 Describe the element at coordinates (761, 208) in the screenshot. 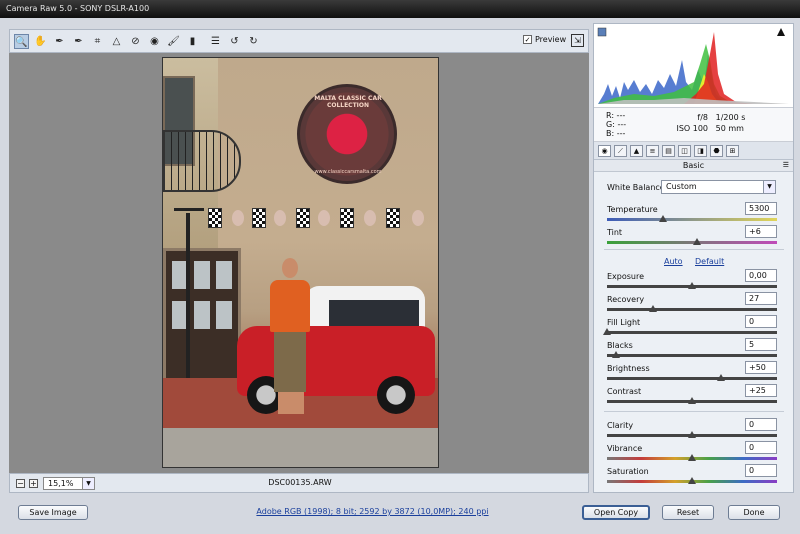

I see `temperature-value-field: 5300` at that location.